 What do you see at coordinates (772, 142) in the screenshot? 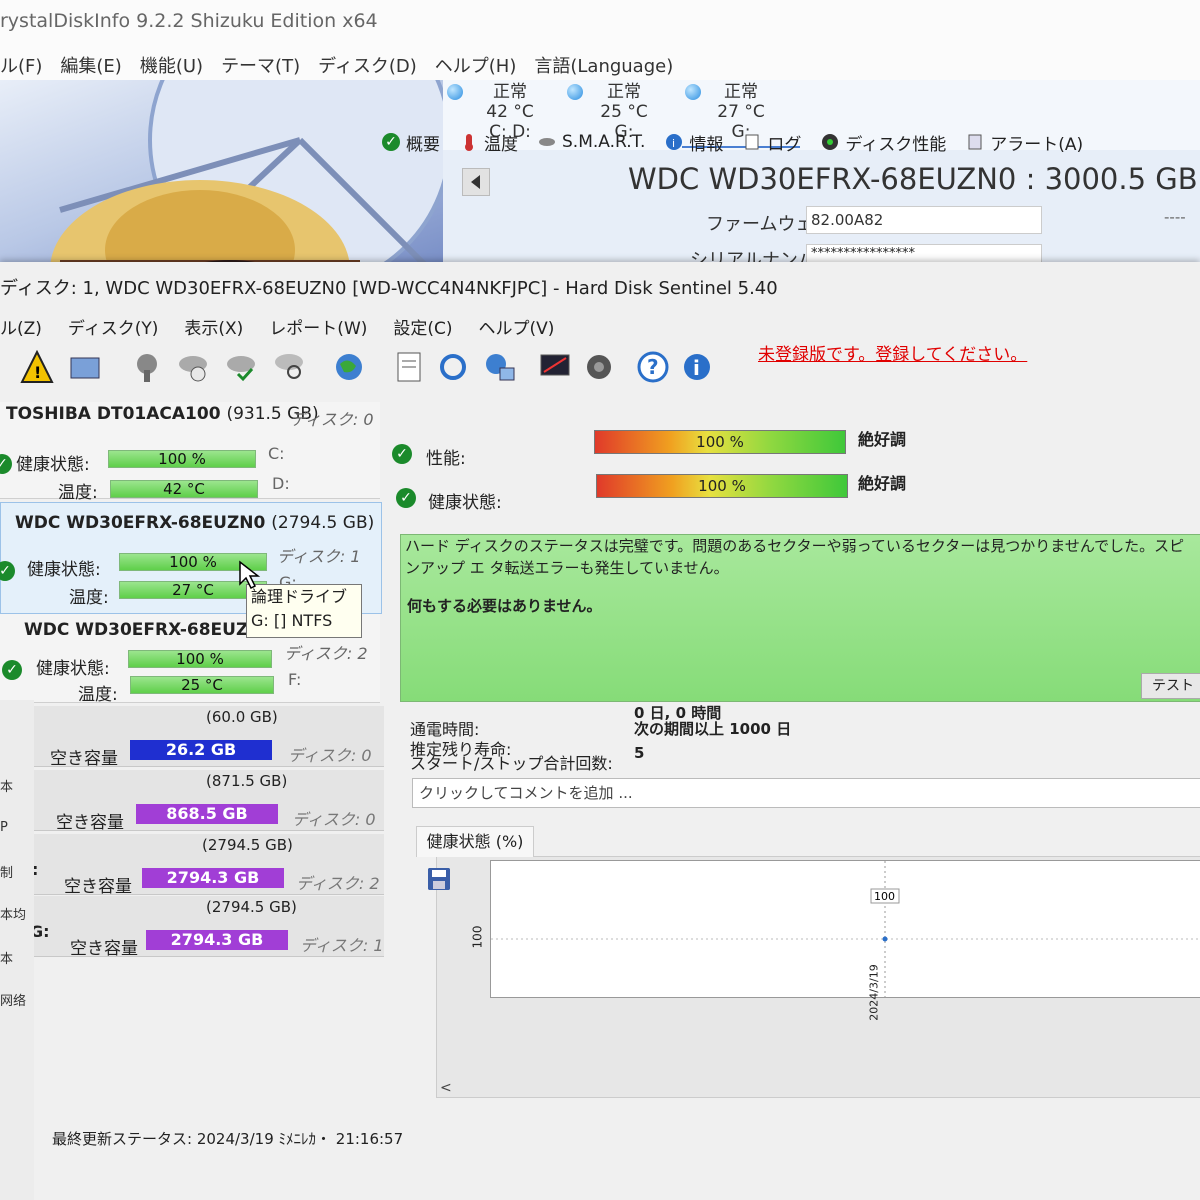
I see `tab-log: ログ` at bounding box center [772, 142].